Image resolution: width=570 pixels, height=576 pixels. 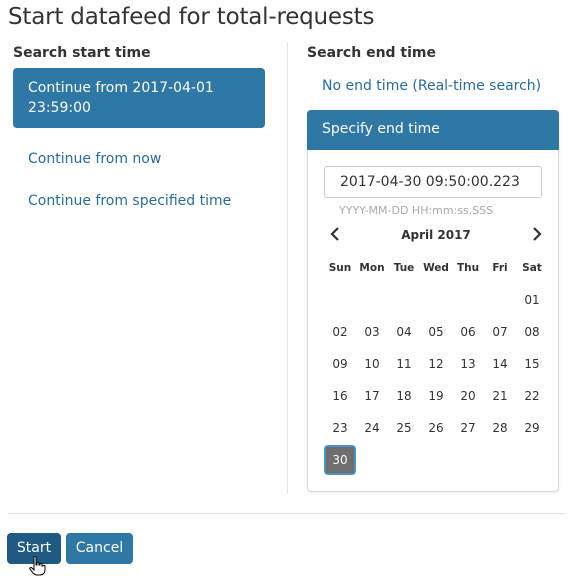 I want to click on calendar-month-label: April 2017, so click(x=436, y=235).